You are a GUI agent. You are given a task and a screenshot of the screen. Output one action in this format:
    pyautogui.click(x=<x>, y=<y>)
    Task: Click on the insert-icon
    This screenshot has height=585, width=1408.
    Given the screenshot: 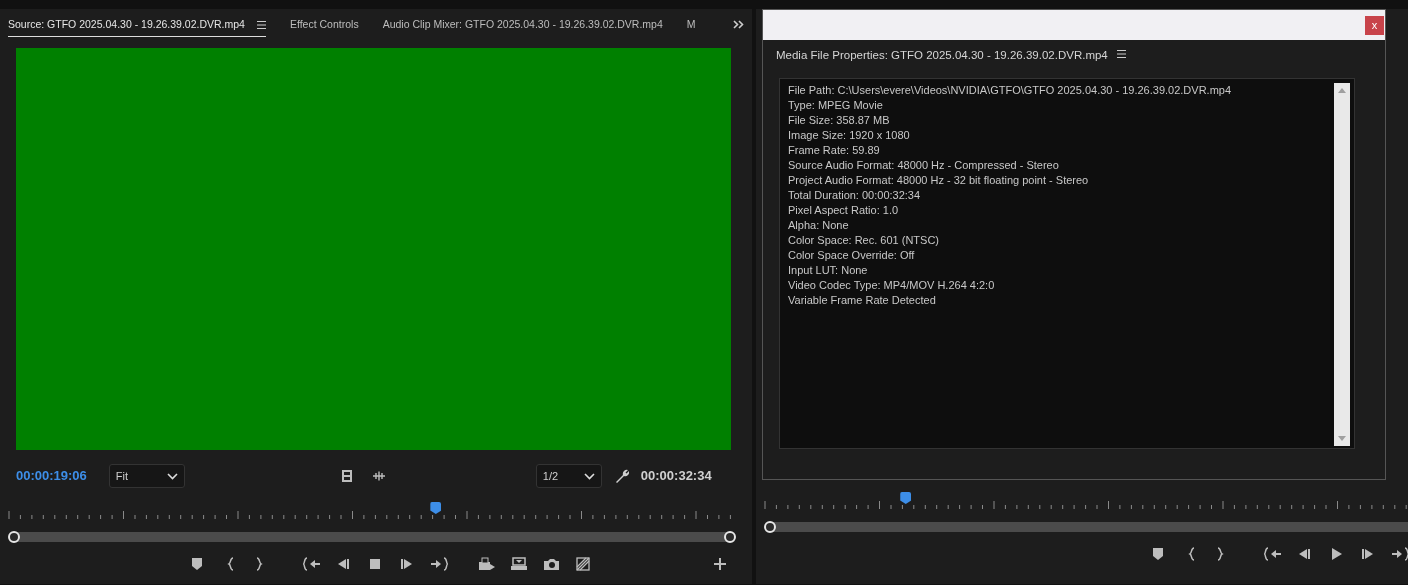 What is the action you would take?
    pyautogui.click(x=487, y=564)
    